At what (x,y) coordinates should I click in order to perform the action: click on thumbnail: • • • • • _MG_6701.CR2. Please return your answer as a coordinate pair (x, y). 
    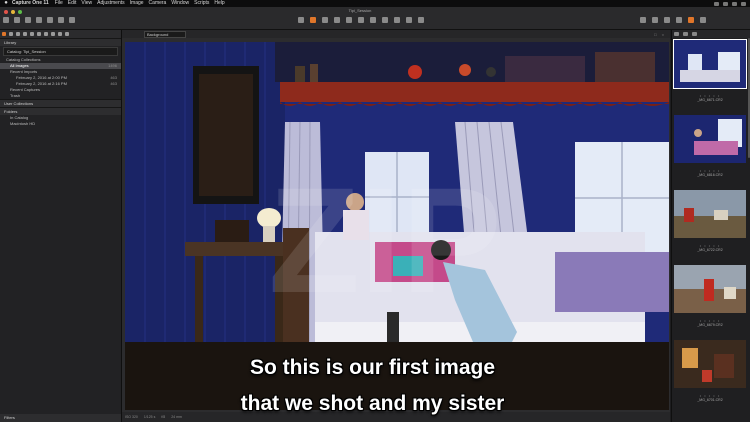
    Looking at the image, I should click on (710, 371).